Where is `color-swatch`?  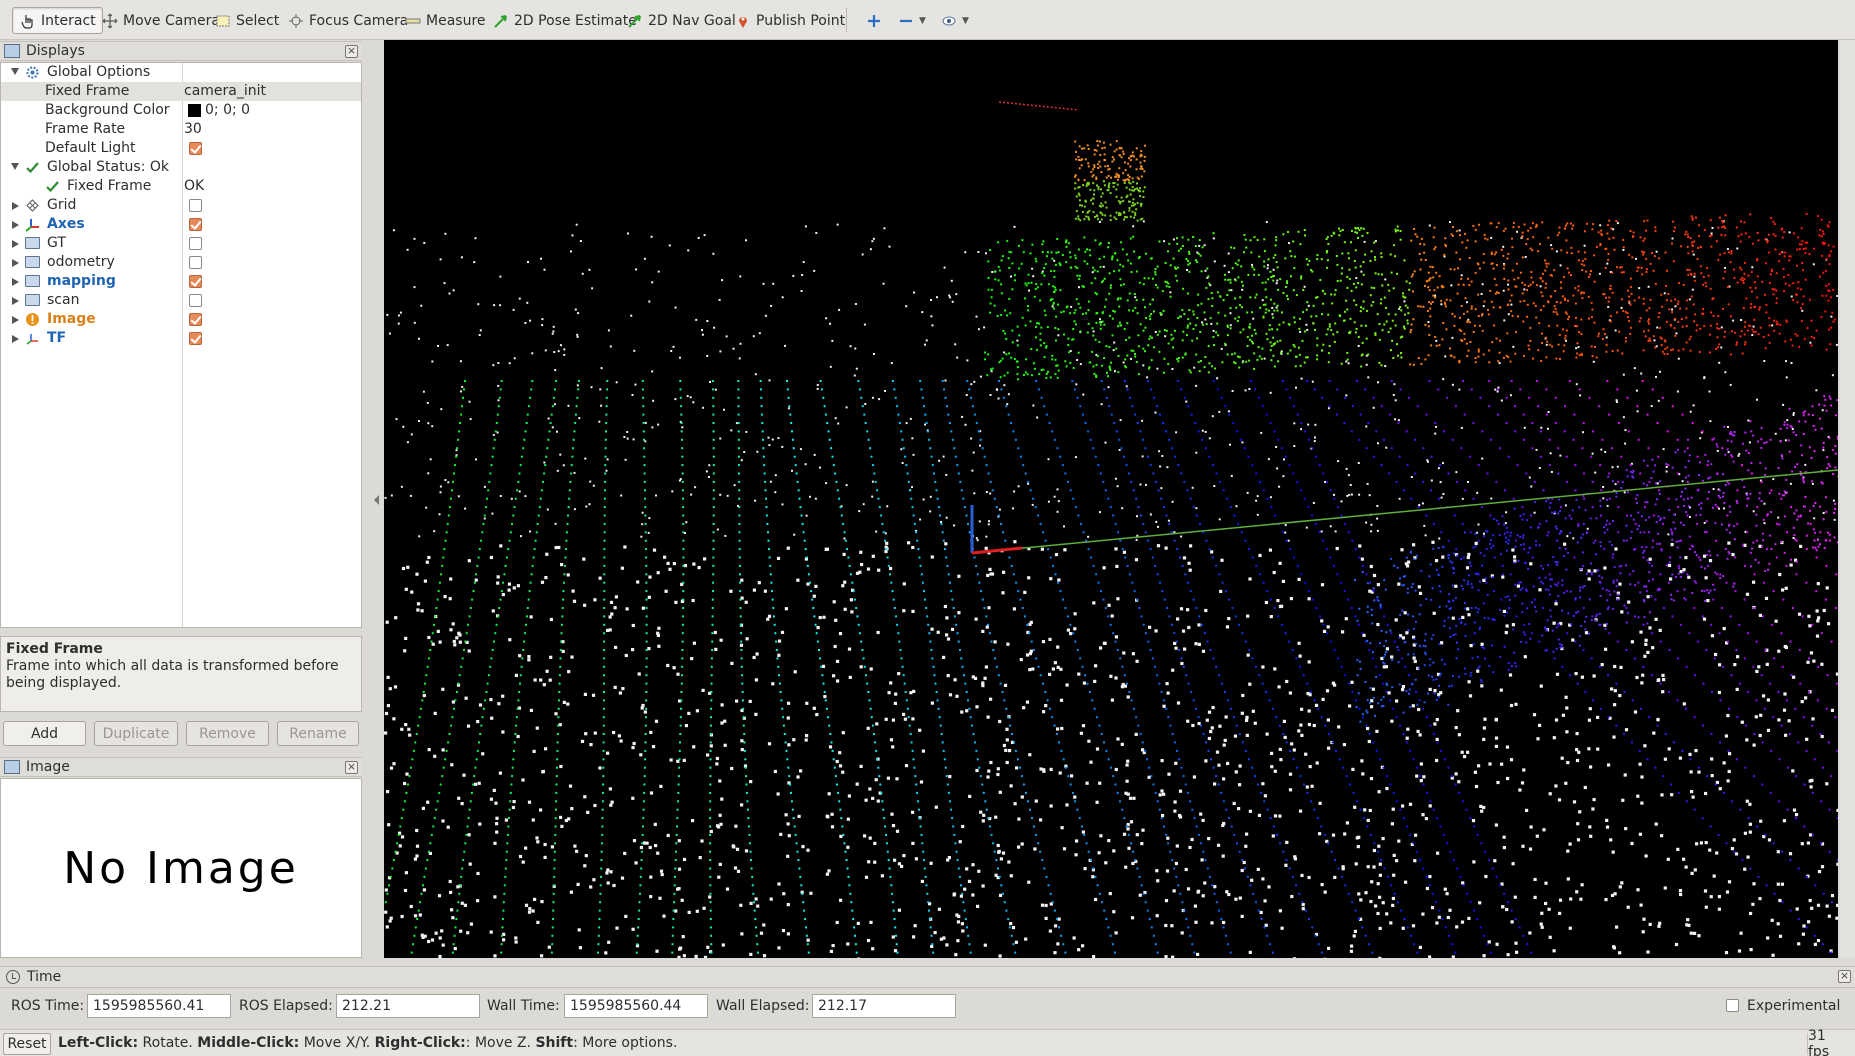 color-swatch is located at coordinates (194, 110).